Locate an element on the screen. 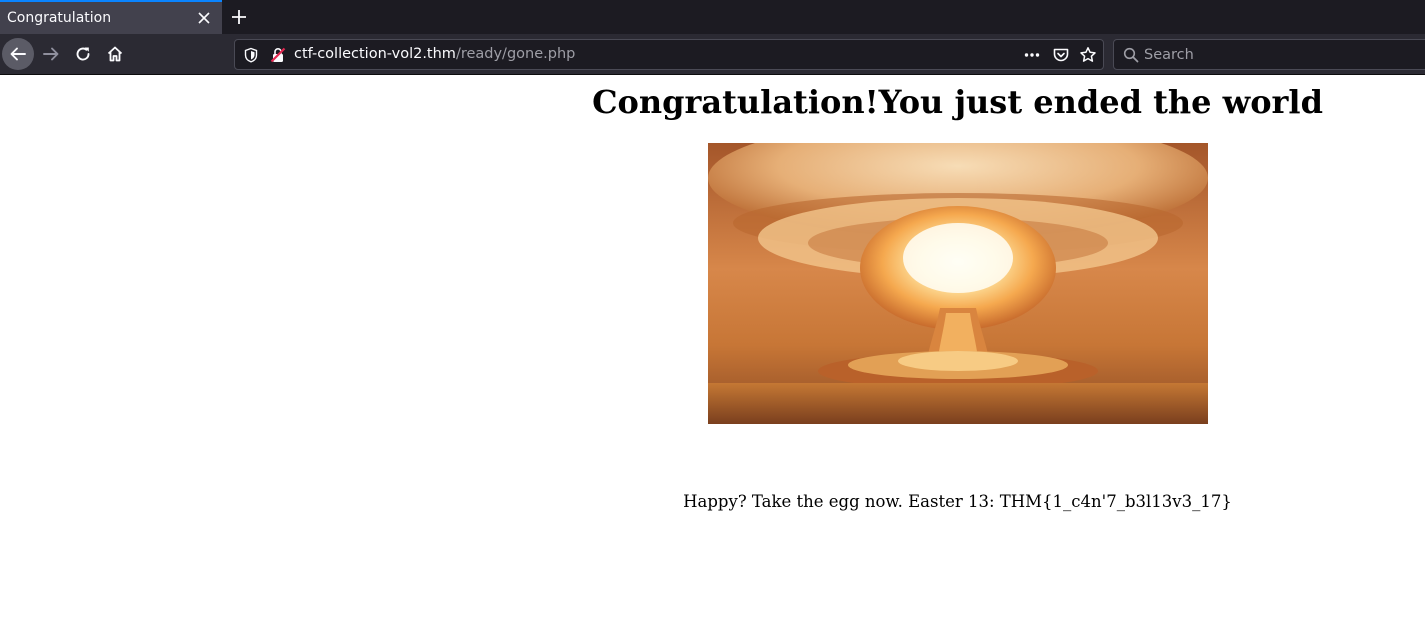 This screenshot has width=1425, height=629. forward-button is located at coordinates (51, 54).